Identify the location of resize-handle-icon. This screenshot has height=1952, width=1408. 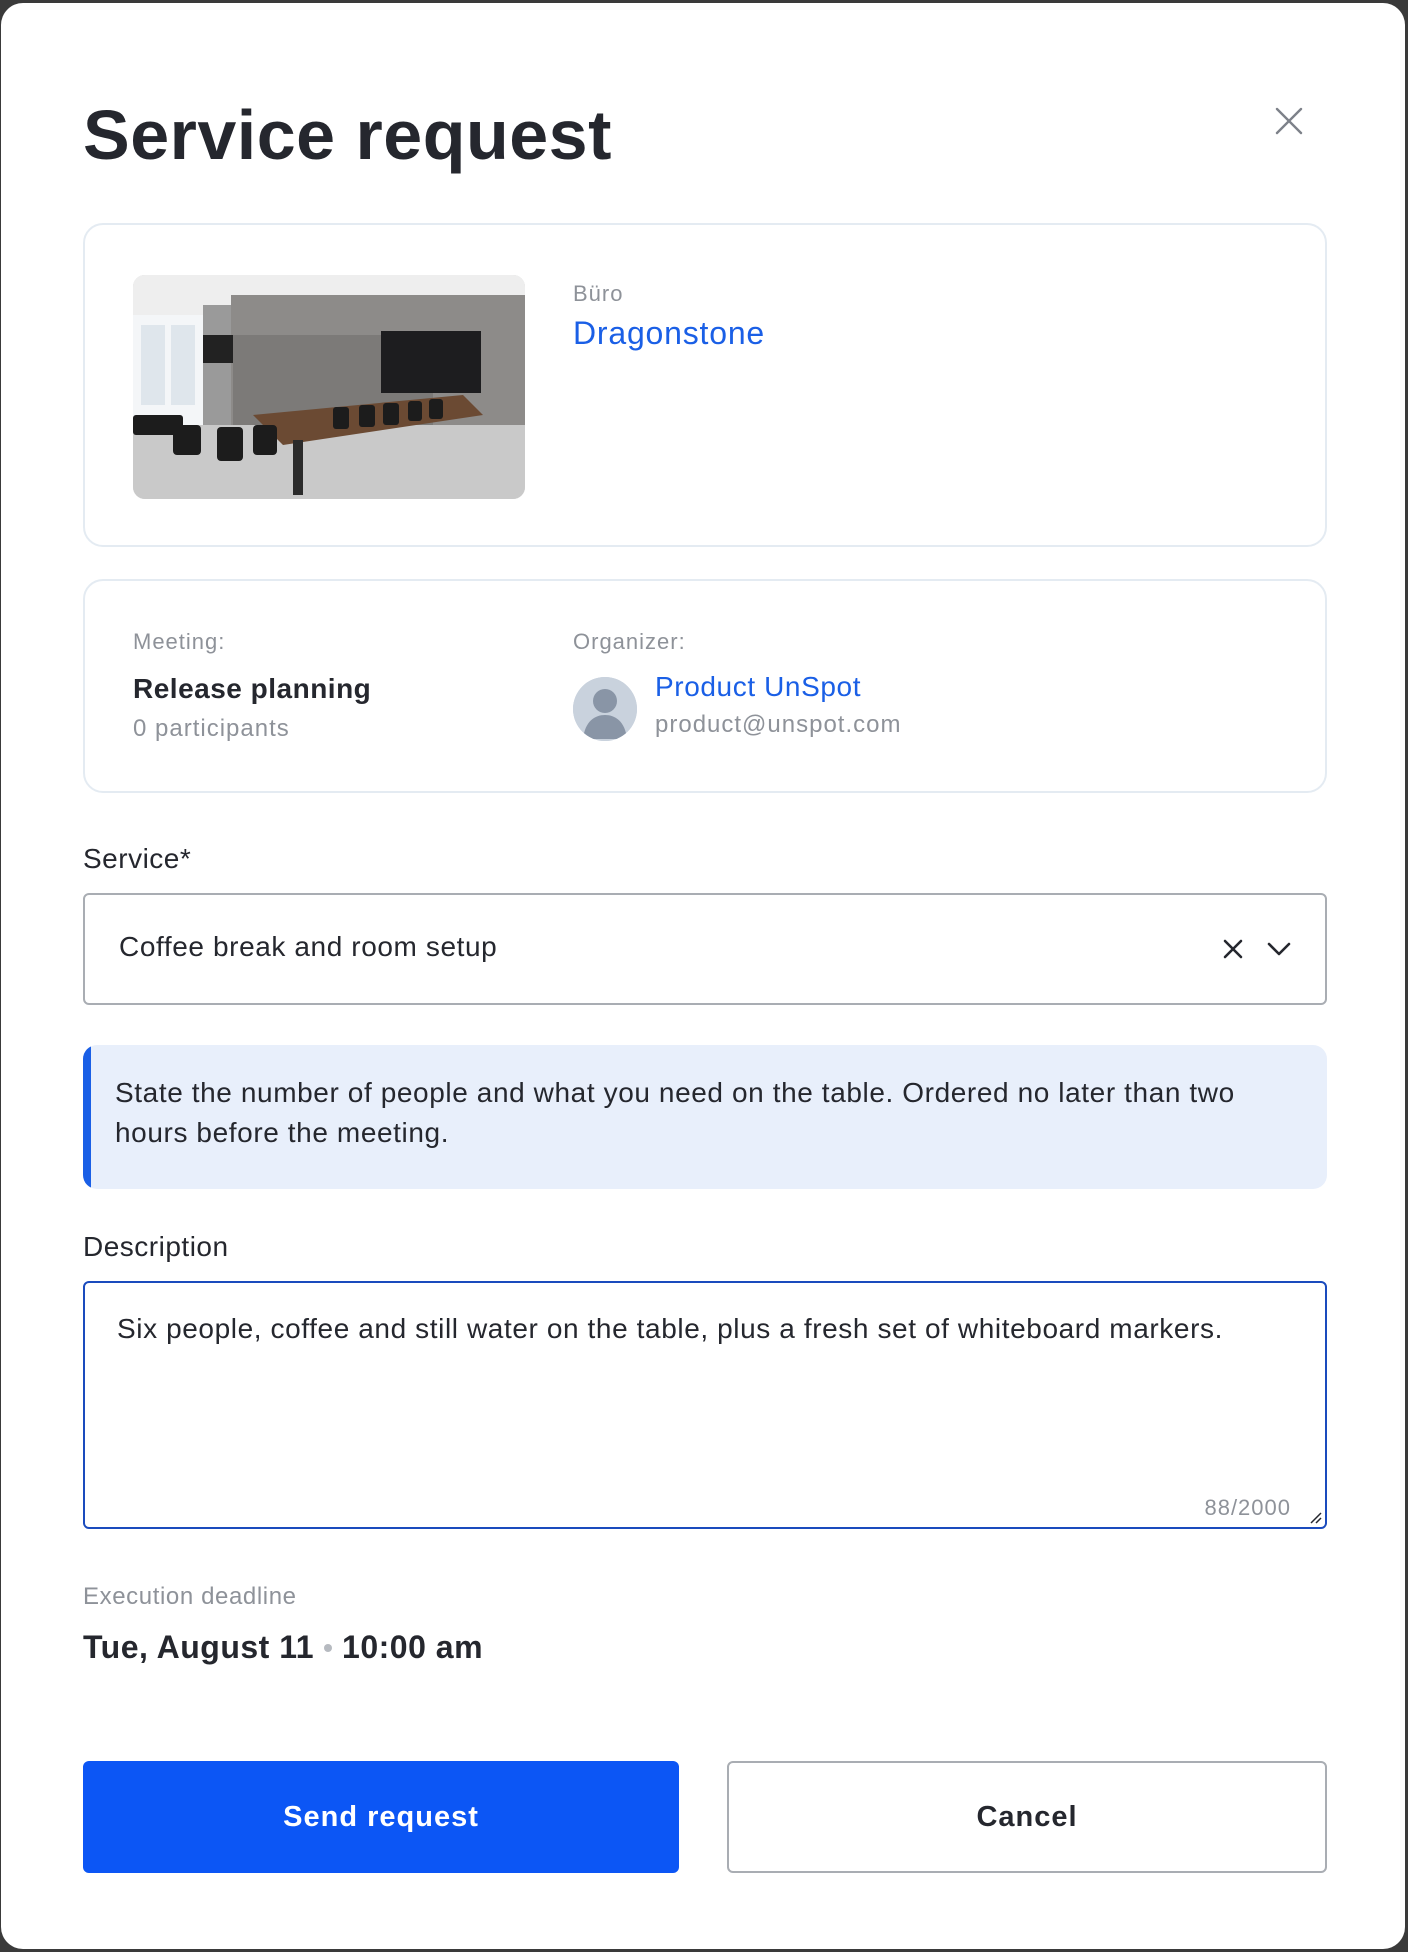
(1315, 1517).